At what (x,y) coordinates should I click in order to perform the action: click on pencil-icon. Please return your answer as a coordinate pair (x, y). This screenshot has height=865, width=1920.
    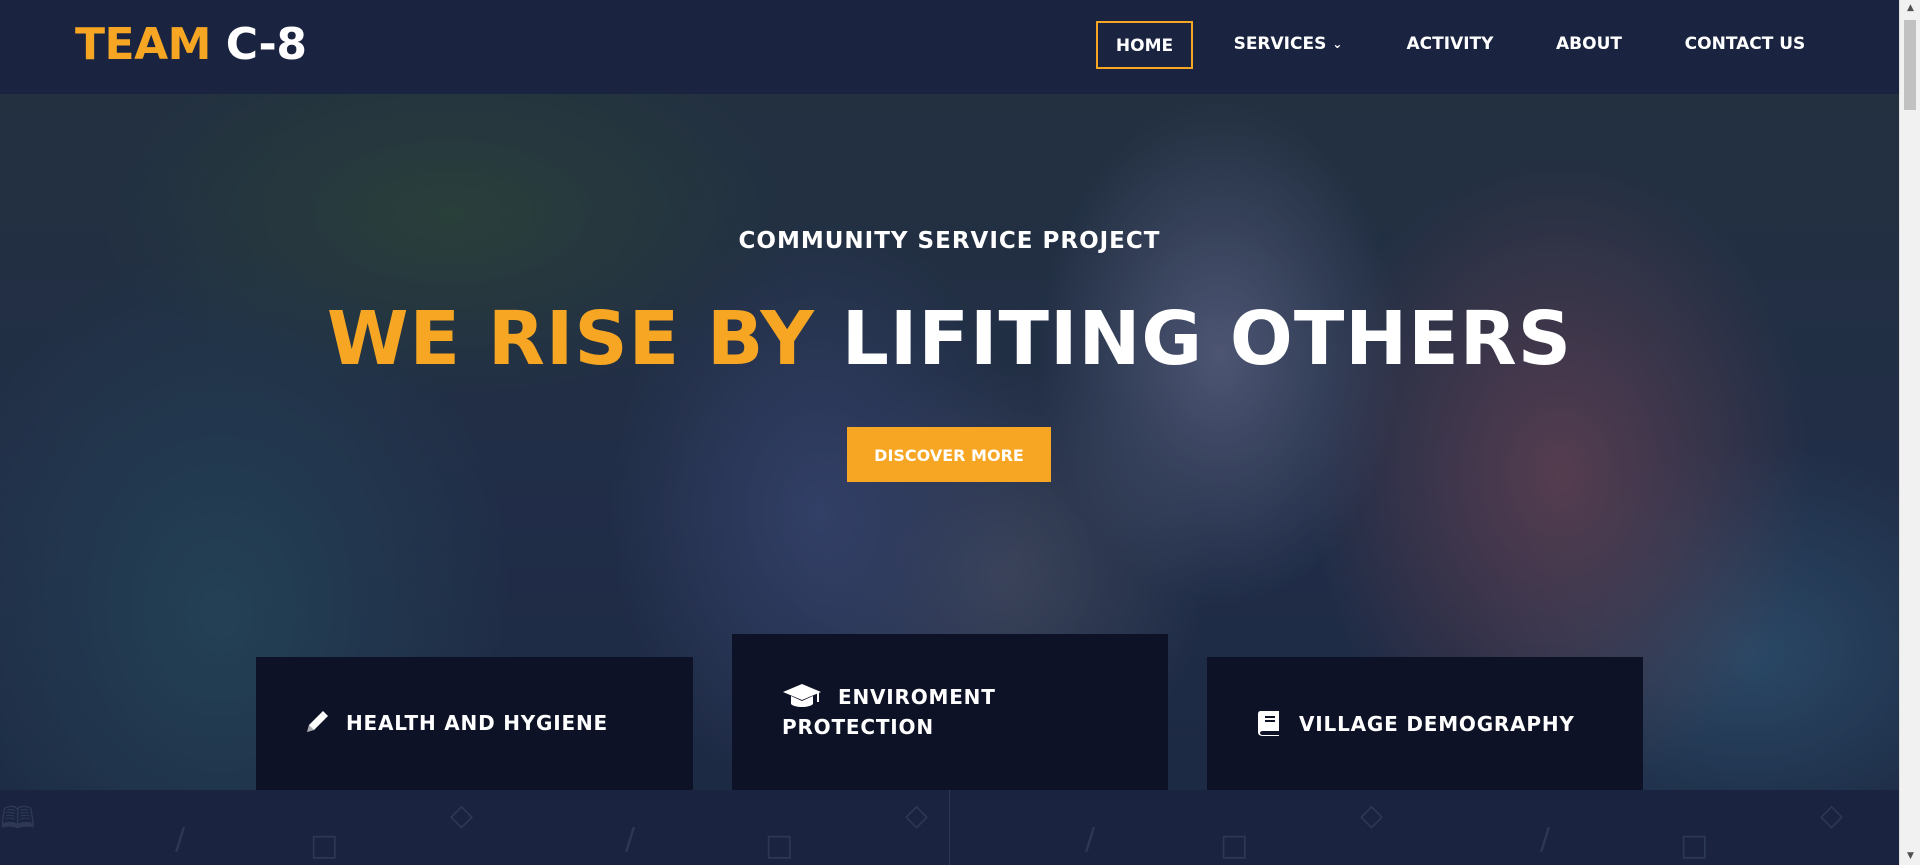
    Looking at the image, I should click on (317, 724).